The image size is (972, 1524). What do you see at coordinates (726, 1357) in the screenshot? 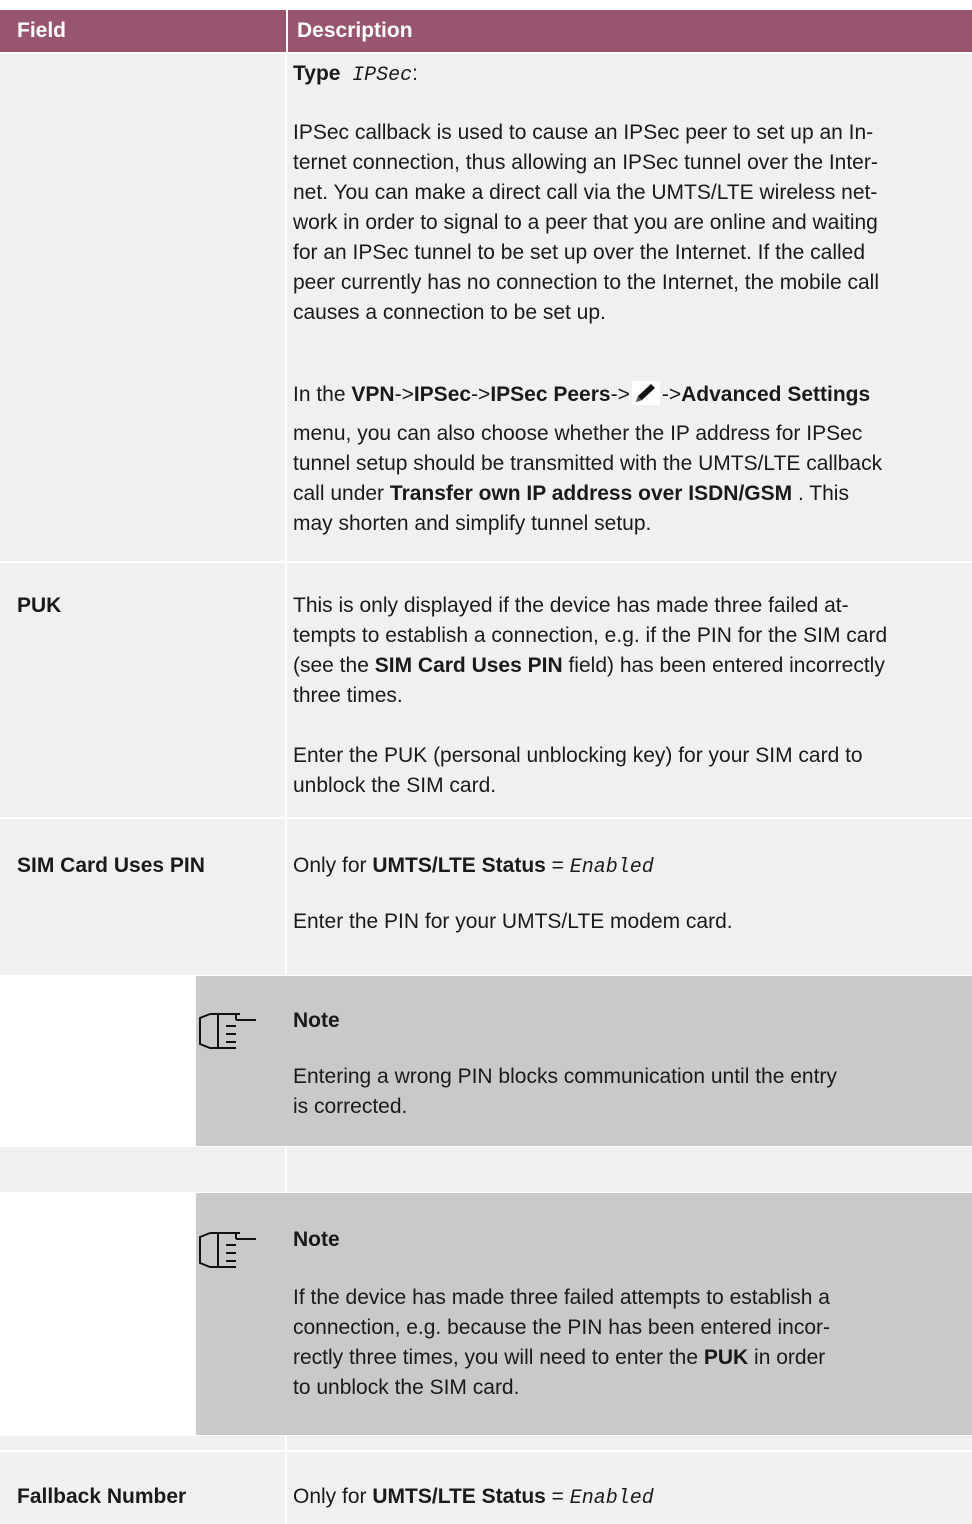
I see `puk-ref: PUK` at bounding box center [726, 1357].